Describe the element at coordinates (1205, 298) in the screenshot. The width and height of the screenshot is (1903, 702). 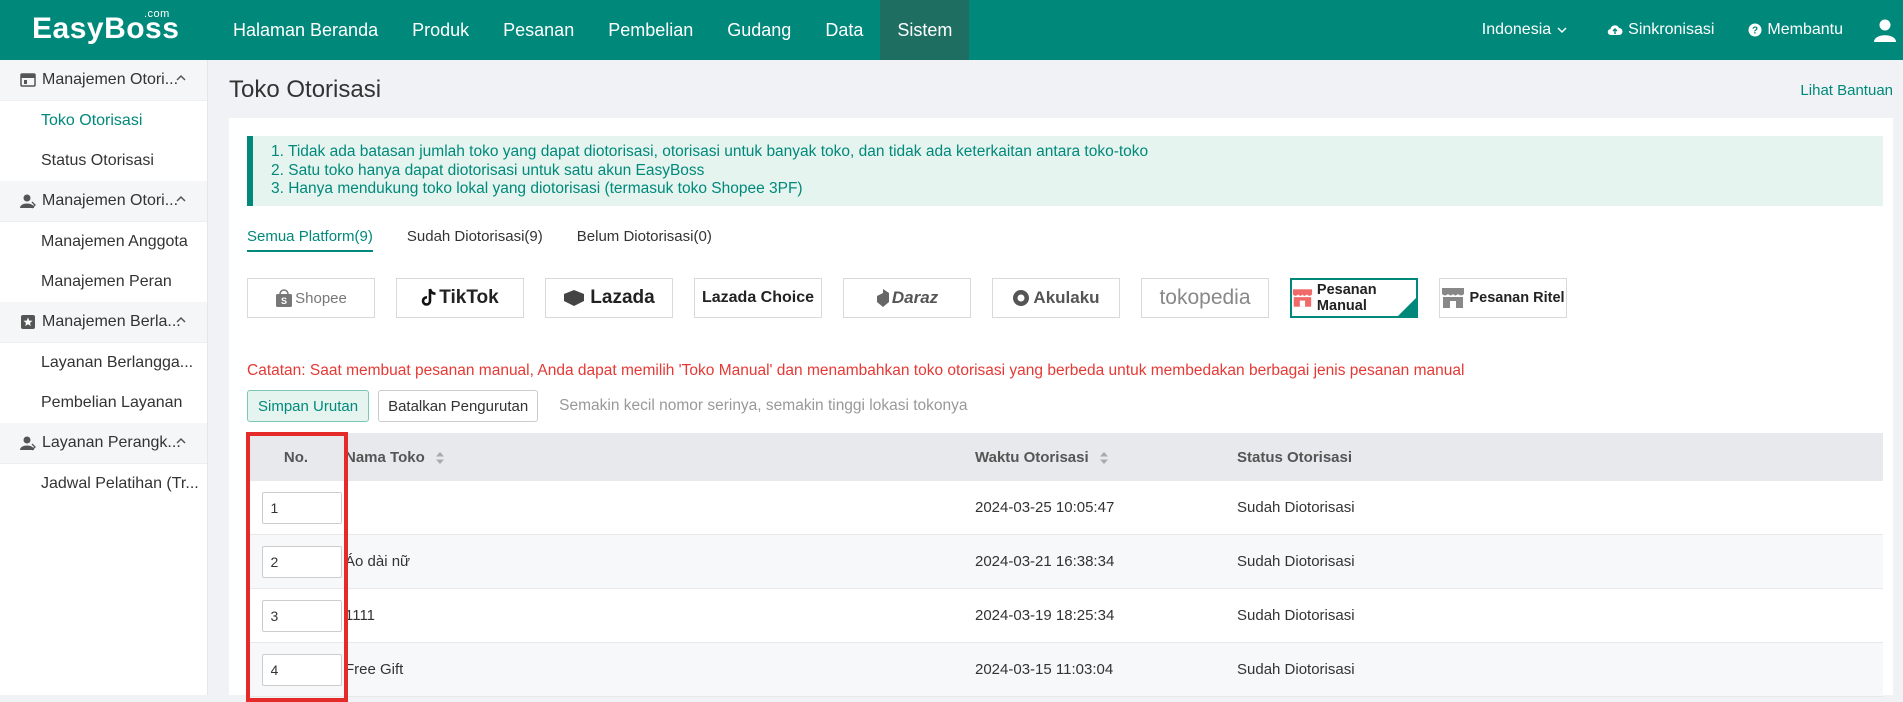
I see `platform-tokopedia: tokopedia` at that location.